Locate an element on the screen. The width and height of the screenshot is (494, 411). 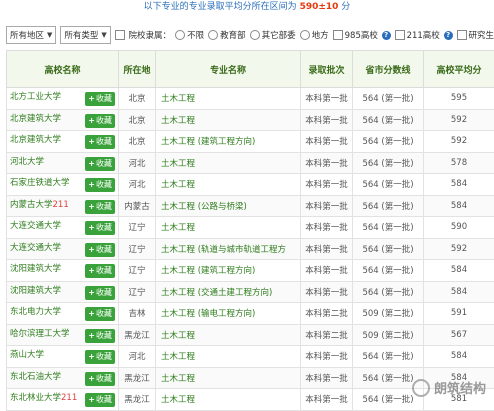
school-cell: 燕山大学 +收藏 is located at coordinates (63, 357).